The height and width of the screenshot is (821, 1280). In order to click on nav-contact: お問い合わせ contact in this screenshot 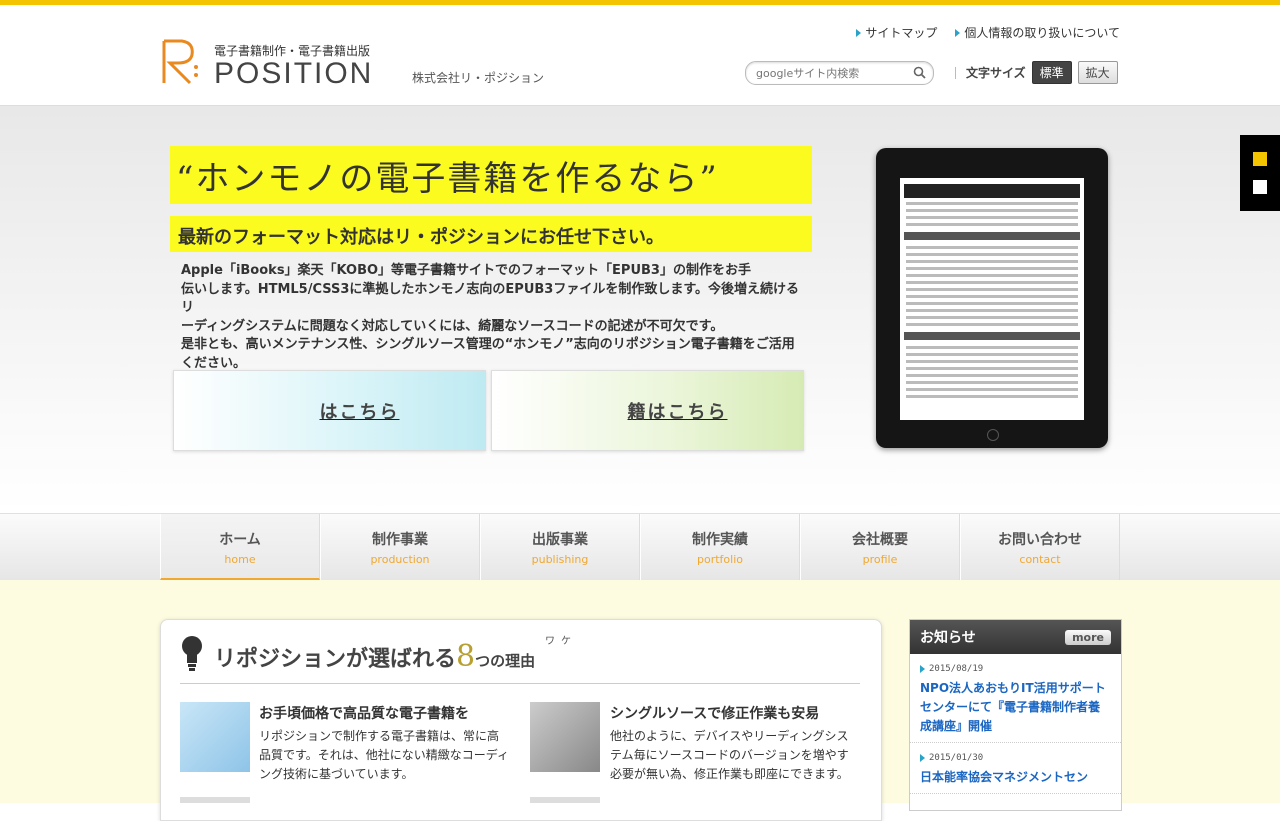, I will do `click(1040, 547)`.